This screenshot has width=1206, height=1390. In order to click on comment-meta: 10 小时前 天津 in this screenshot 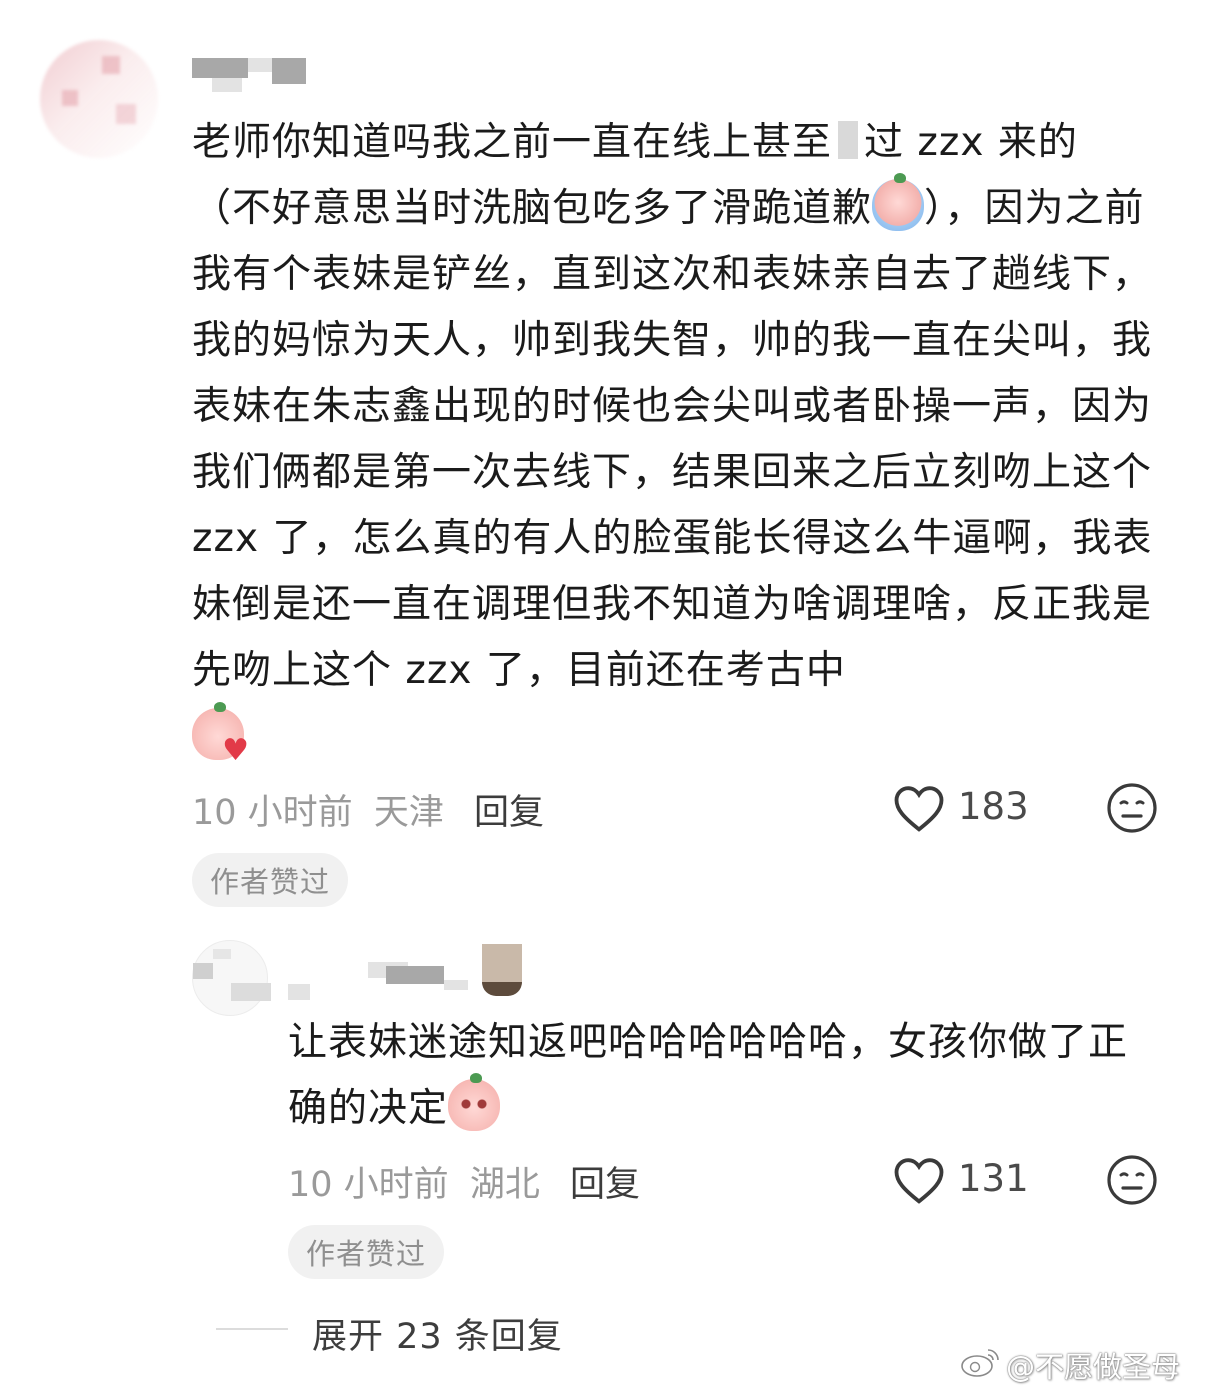, I will do `click(318, 809)`.